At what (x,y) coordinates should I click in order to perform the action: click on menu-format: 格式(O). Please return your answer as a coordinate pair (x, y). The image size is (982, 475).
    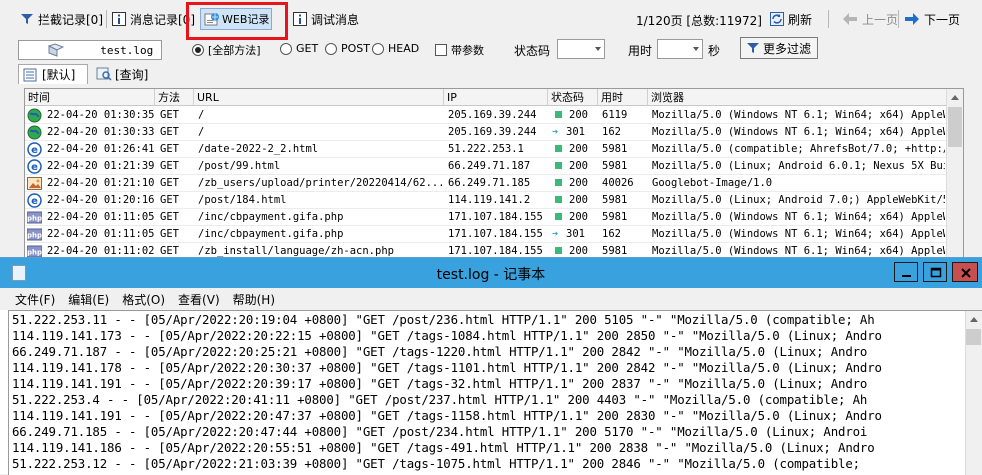
    Looking at the image, I should click on (143, 299).